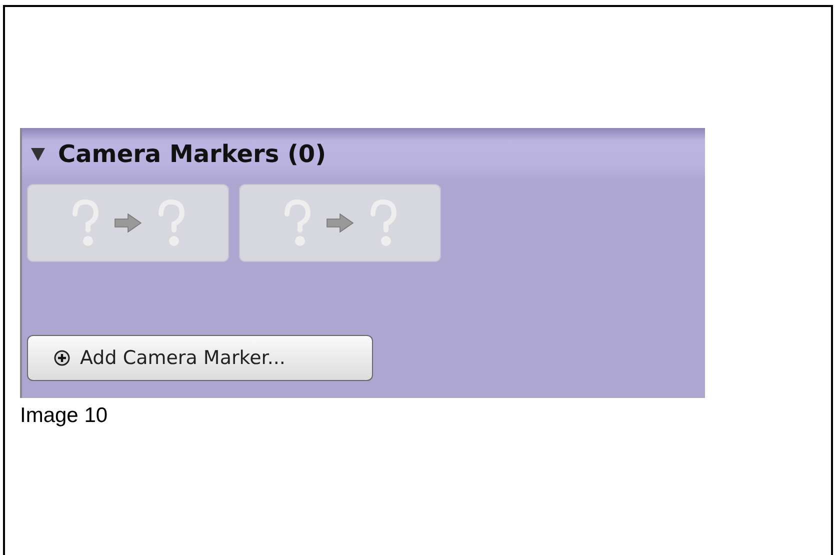  What do you see at coordinates (38, 154) in the screenshot?
I see `disclosure-triangle-icon` at bounding box center [38, 154].